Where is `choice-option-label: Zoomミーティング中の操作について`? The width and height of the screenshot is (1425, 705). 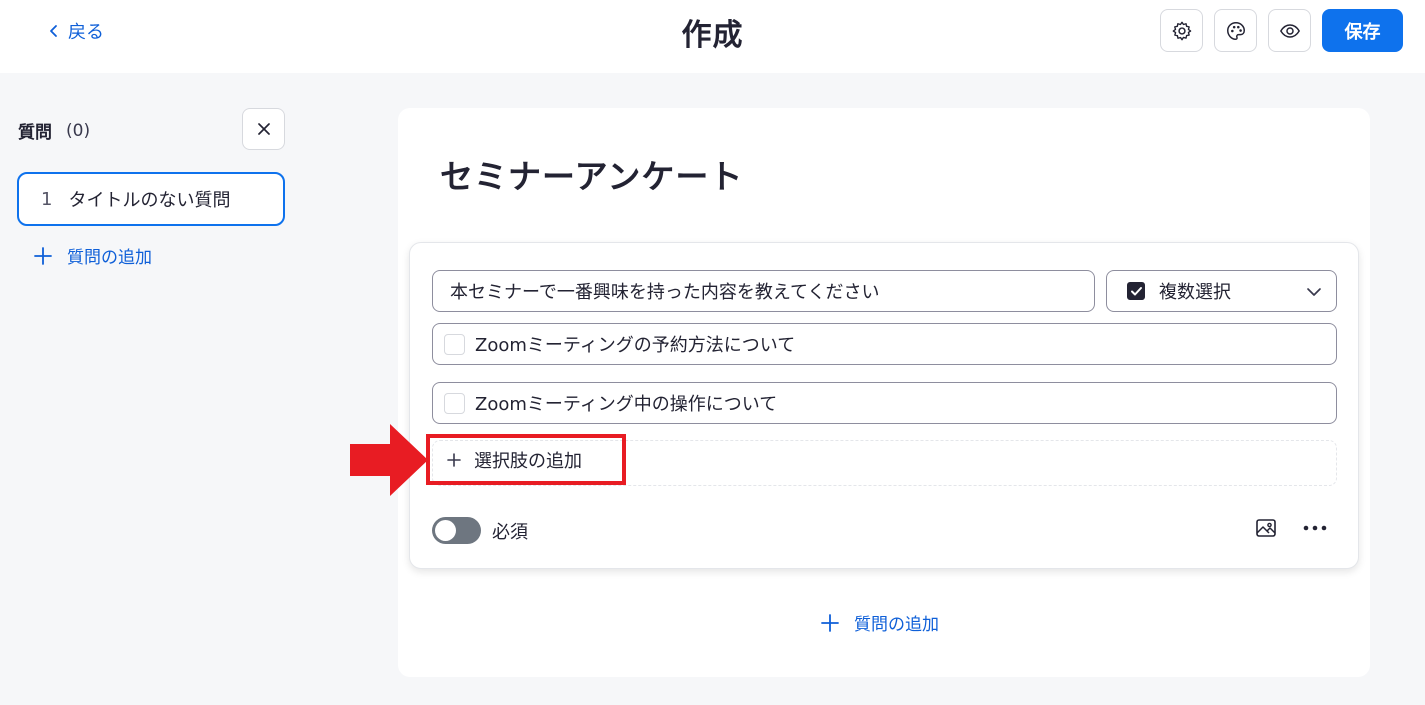
choice-option-label: Zoomミーティング中の操作について is located at coordinates (626, 404).